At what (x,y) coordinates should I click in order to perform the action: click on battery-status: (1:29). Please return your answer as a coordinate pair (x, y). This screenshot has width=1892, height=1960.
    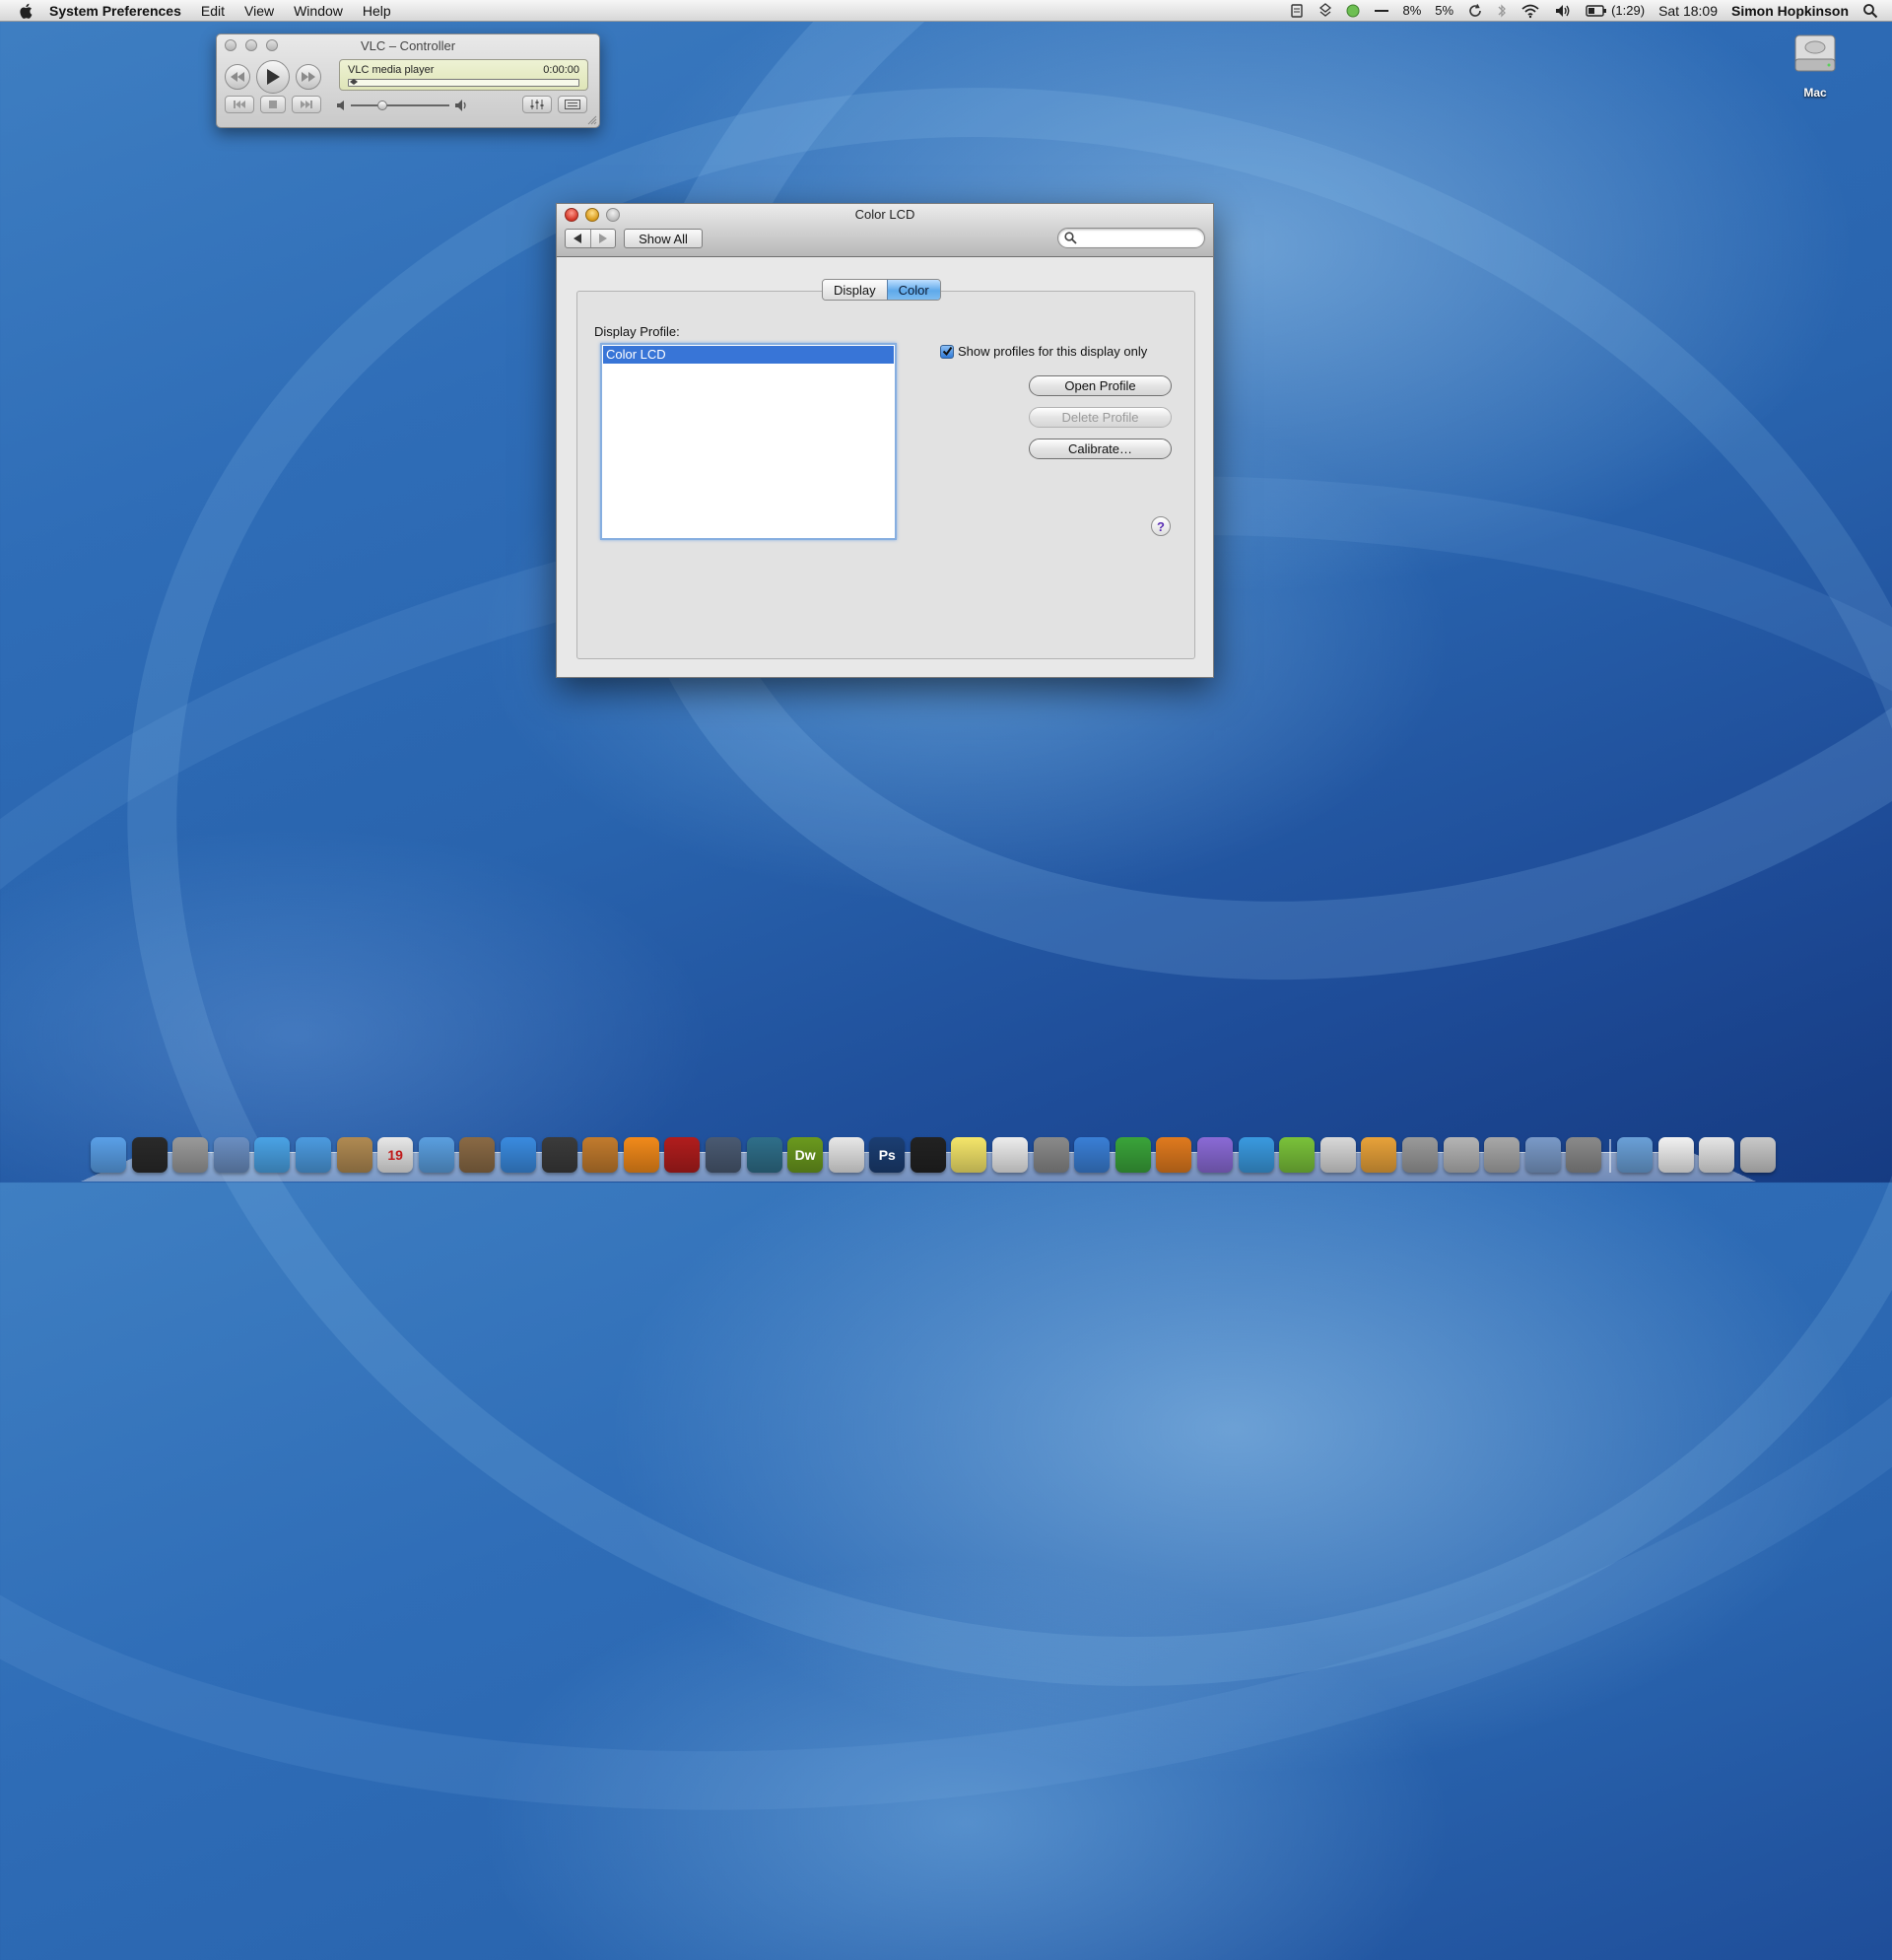
    Looking at the image, I should click on (1615, 11).